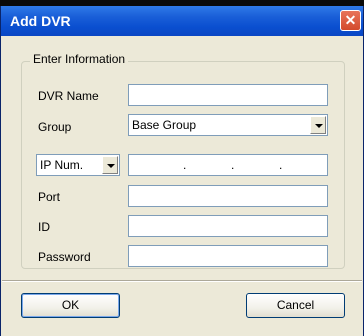  I want to click on group-select: Base Group, so click(228, 125).